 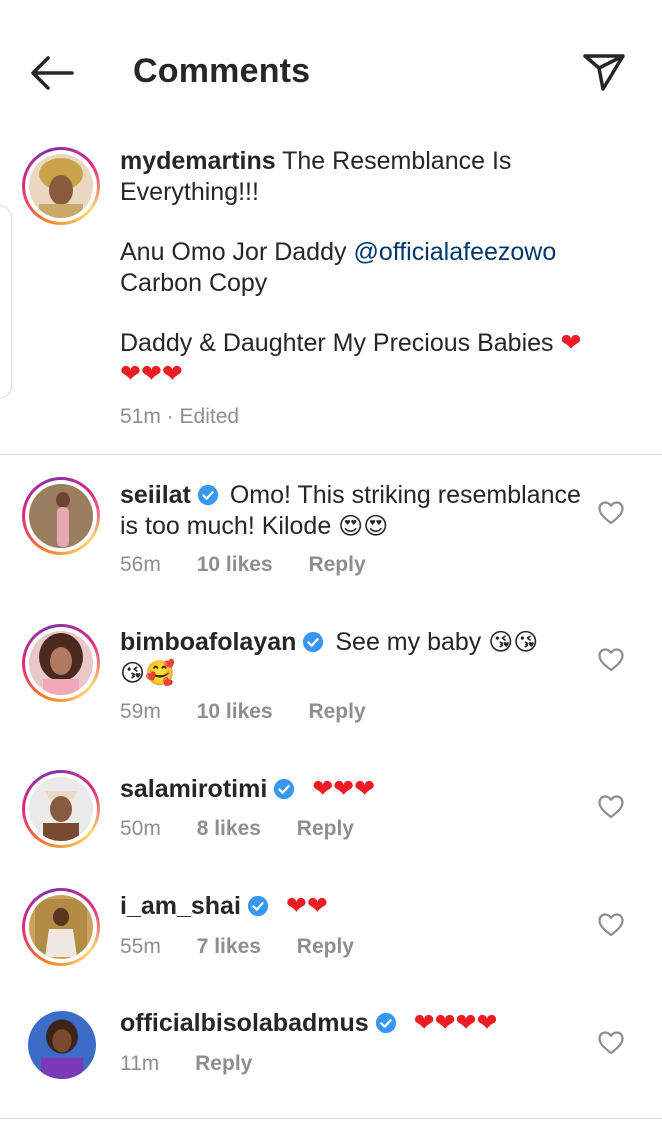 I want to click on comment-emoji: 😍😍, so click(x=363, y=526).